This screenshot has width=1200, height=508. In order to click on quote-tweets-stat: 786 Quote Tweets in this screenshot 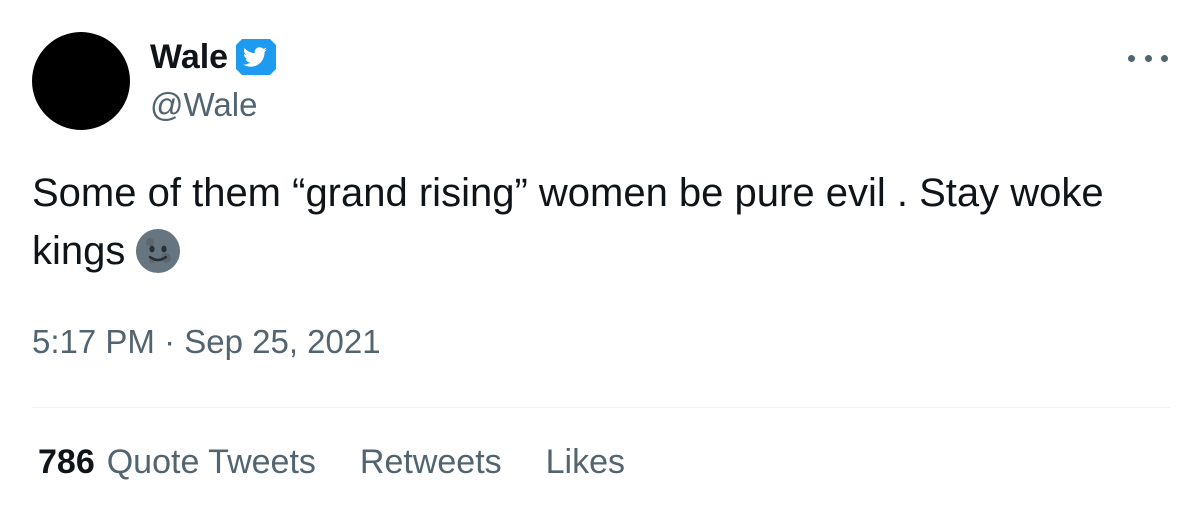, I will do `click(177, 462)`.